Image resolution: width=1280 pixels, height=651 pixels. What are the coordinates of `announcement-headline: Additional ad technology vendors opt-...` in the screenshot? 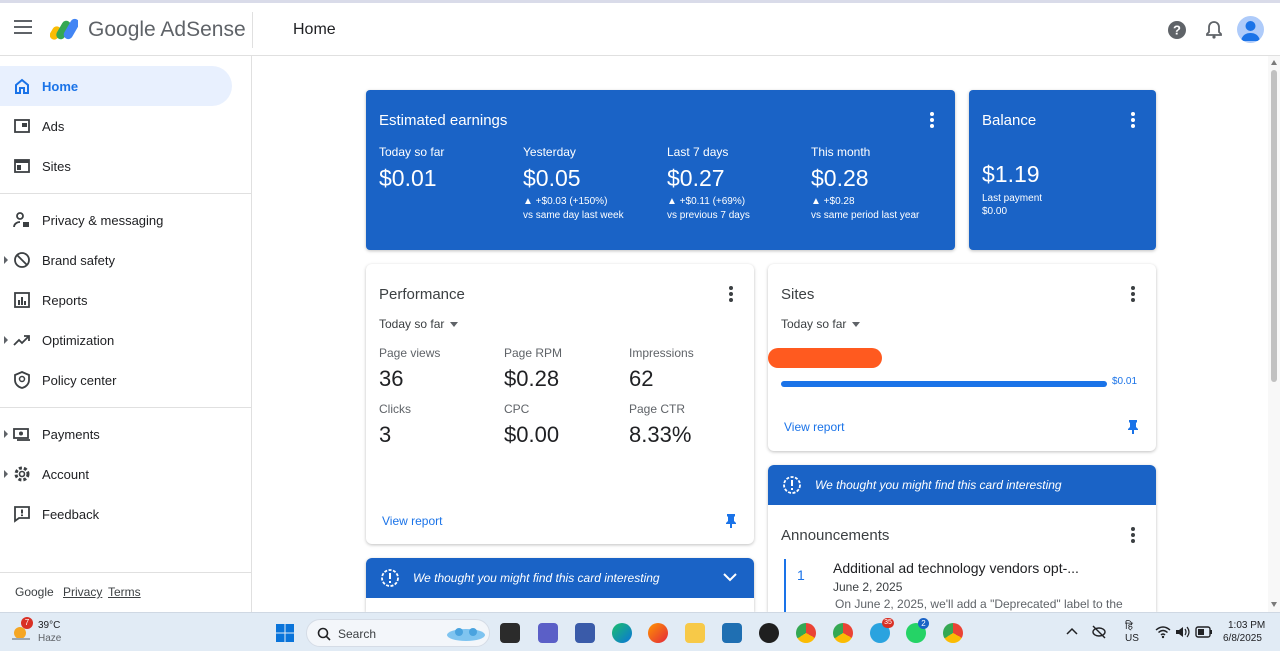 It's located at (956, 568).